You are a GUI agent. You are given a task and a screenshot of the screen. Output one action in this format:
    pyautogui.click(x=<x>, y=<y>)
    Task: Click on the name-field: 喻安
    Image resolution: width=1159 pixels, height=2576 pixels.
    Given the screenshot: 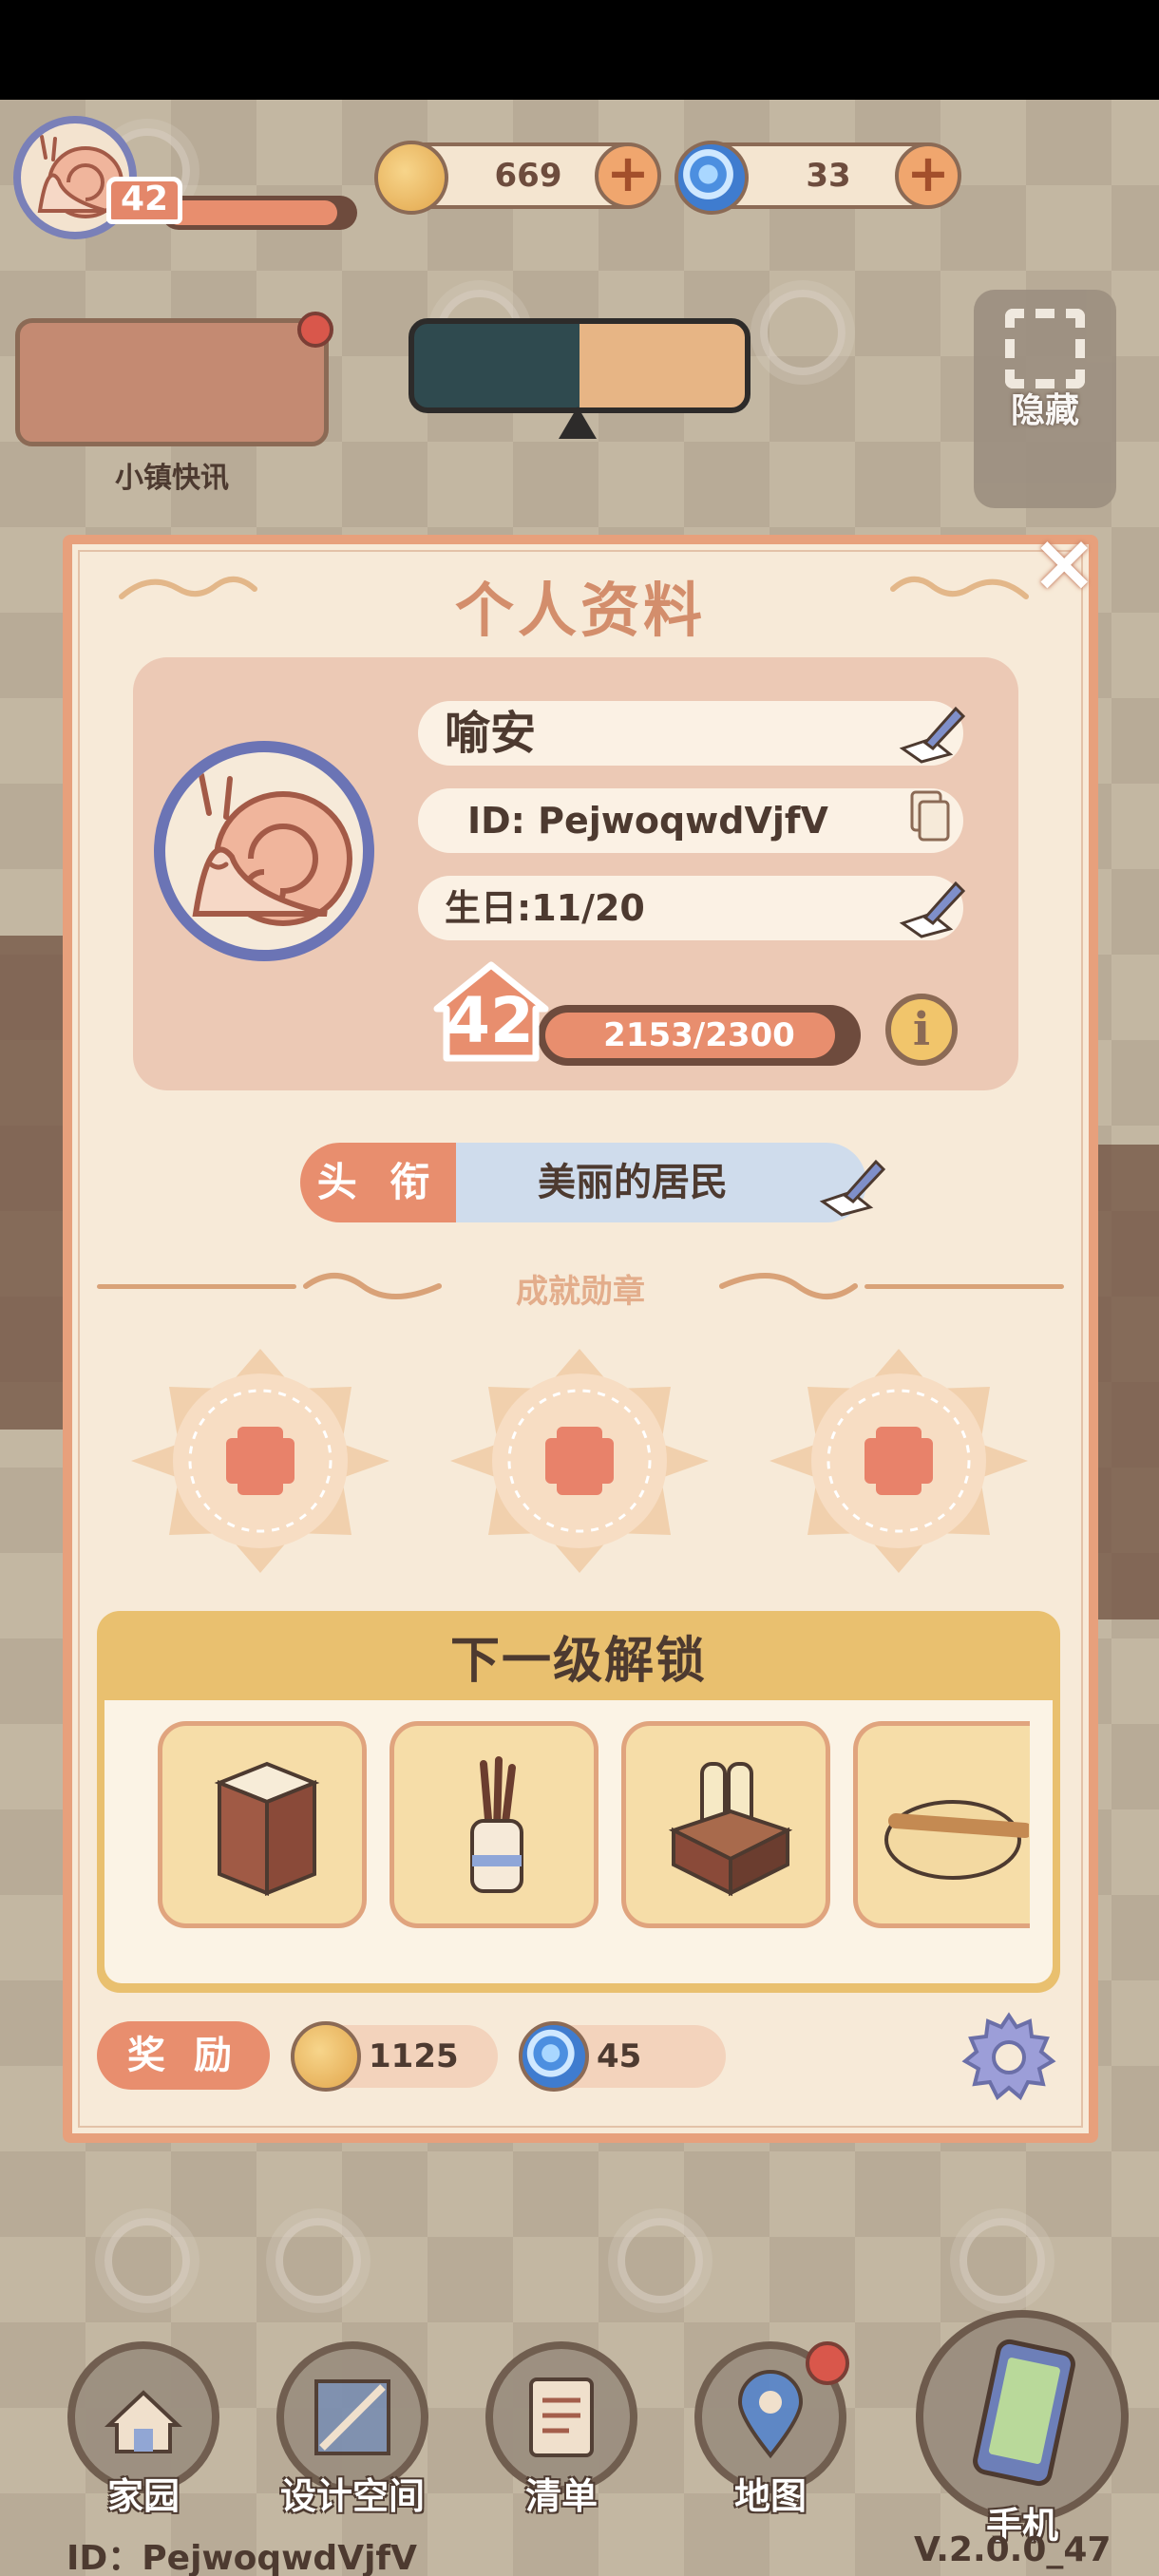 What is the action you would take?
    pyautogui.click(x=692, y=733)
    